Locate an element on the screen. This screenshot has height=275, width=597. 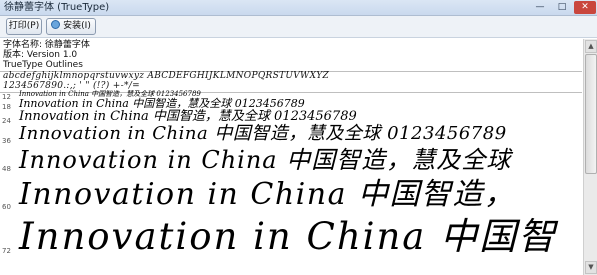
scroll-down-icon: ▼ is located at coordinates (591, 267).